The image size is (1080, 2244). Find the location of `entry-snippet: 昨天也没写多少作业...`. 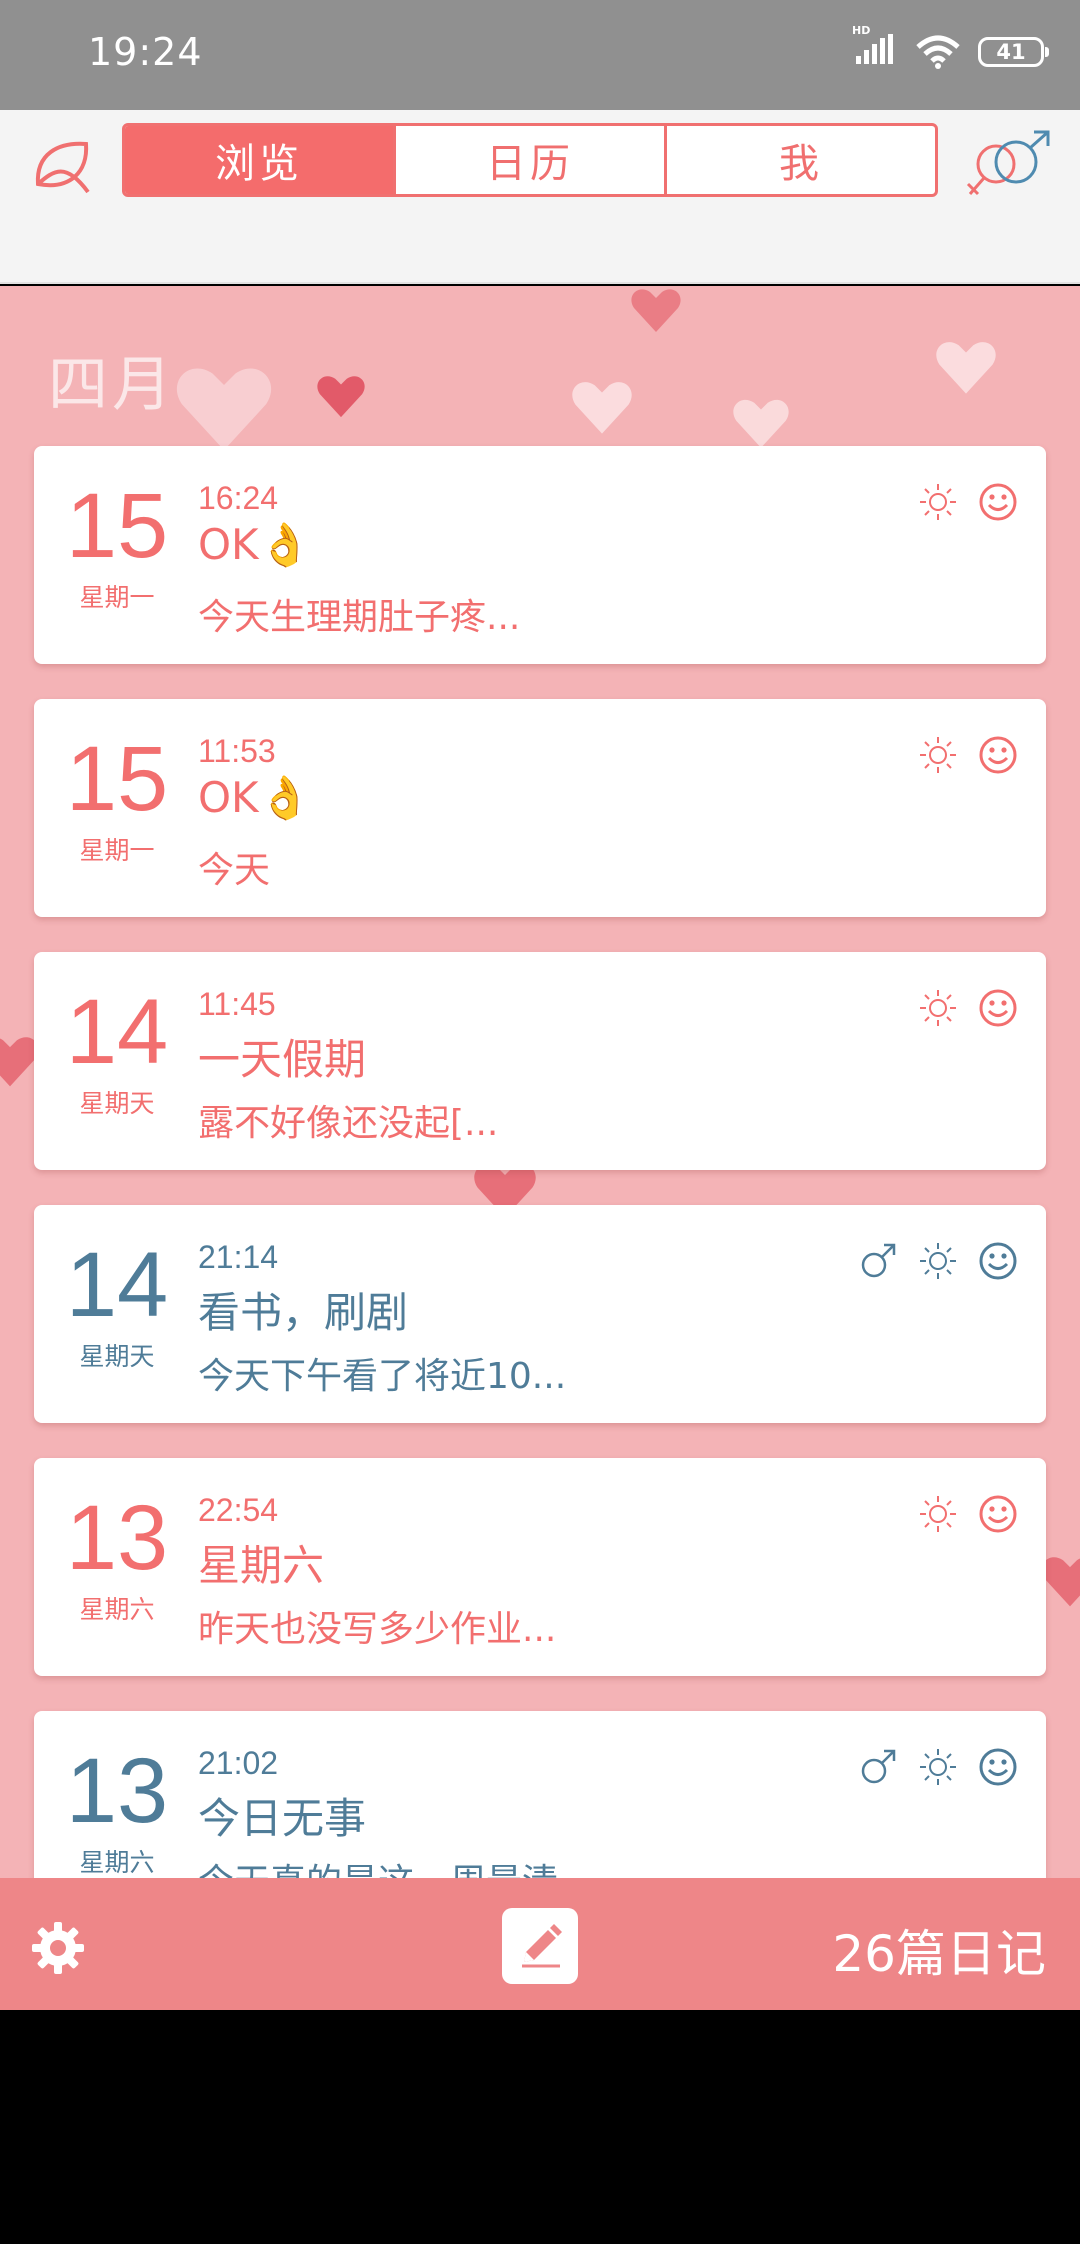

entry-snippet: 昨天也没写多少作业... is located at coordinates (377, 1629).